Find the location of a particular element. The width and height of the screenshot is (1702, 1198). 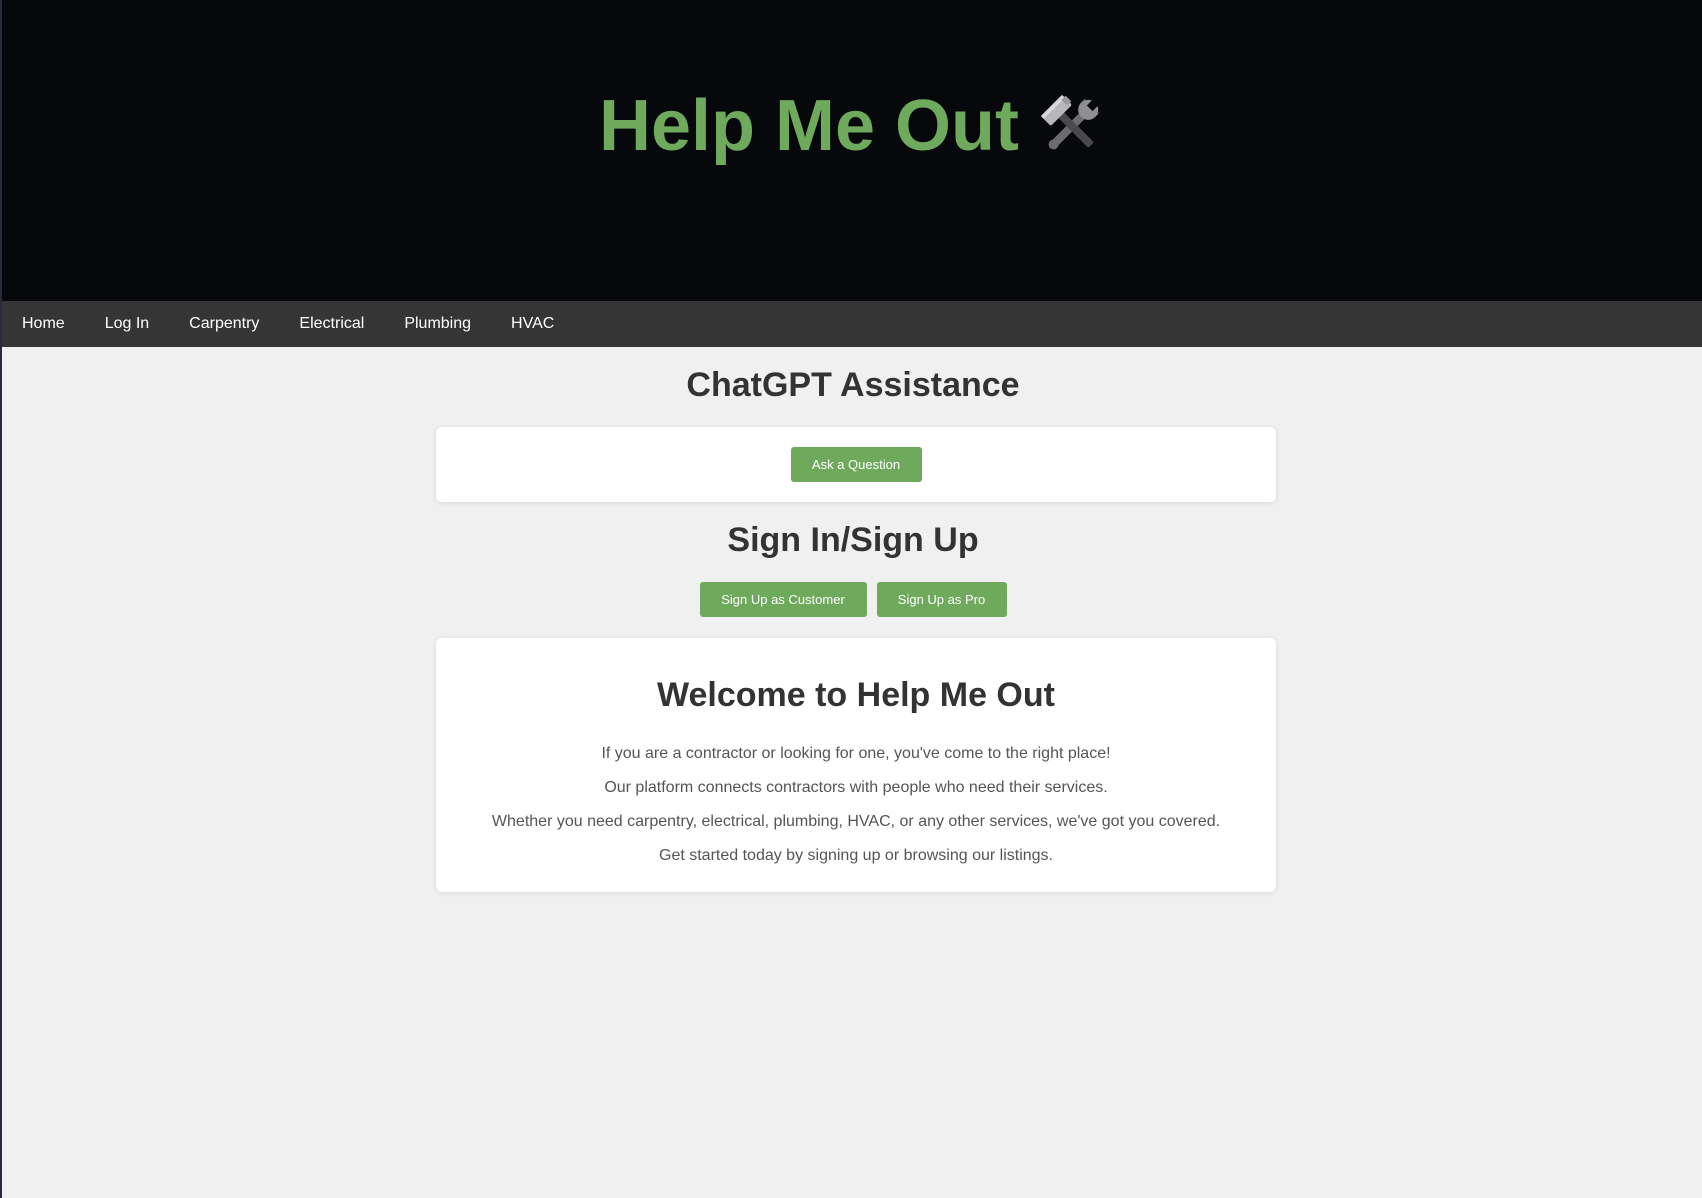

chat-card: Ask a Question is located at coordinates (856, 464).